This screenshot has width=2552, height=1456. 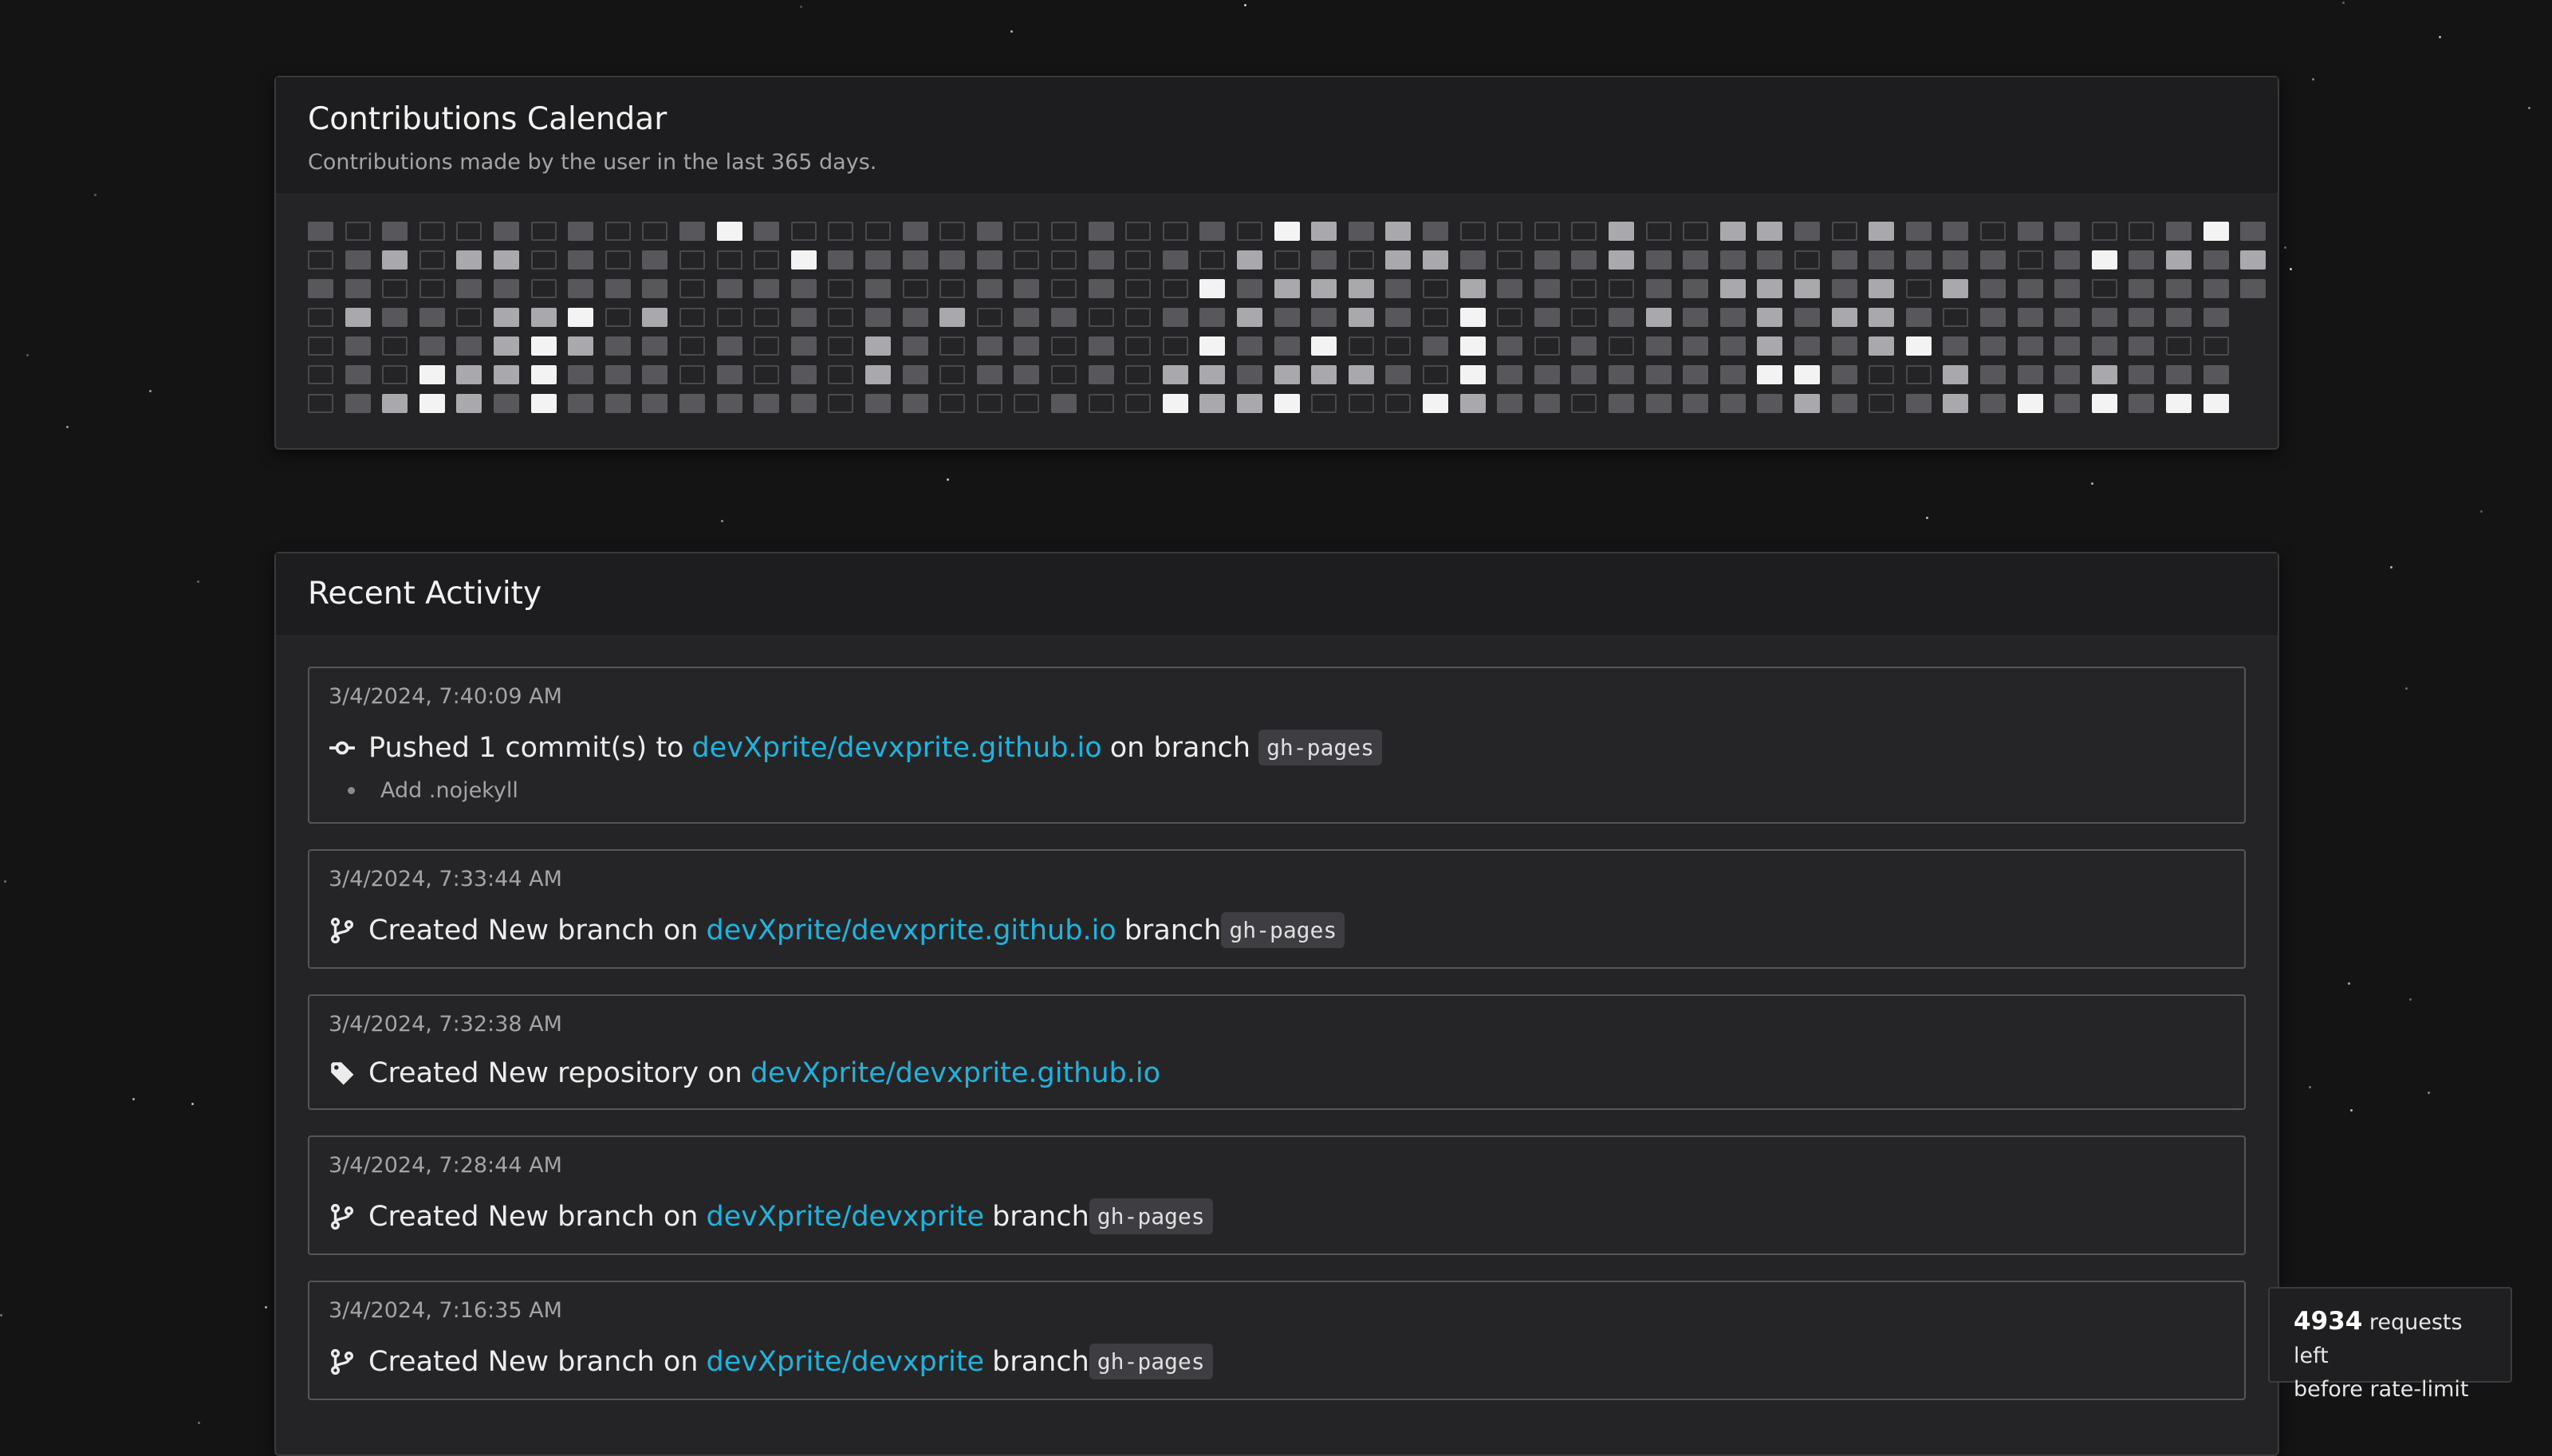 I want to click on event-action: Created New branch on, so click(x=534, y=1216).